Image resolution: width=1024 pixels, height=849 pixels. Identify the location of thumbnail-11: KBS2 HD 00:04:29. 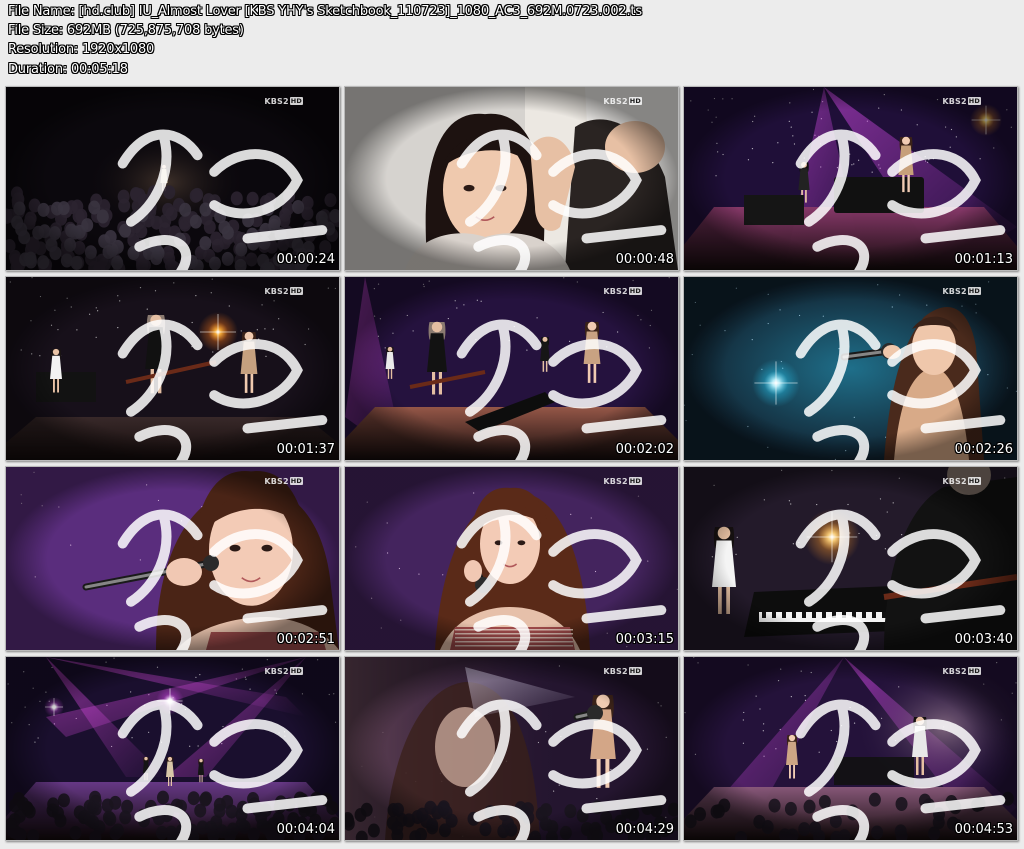
(511, 748).